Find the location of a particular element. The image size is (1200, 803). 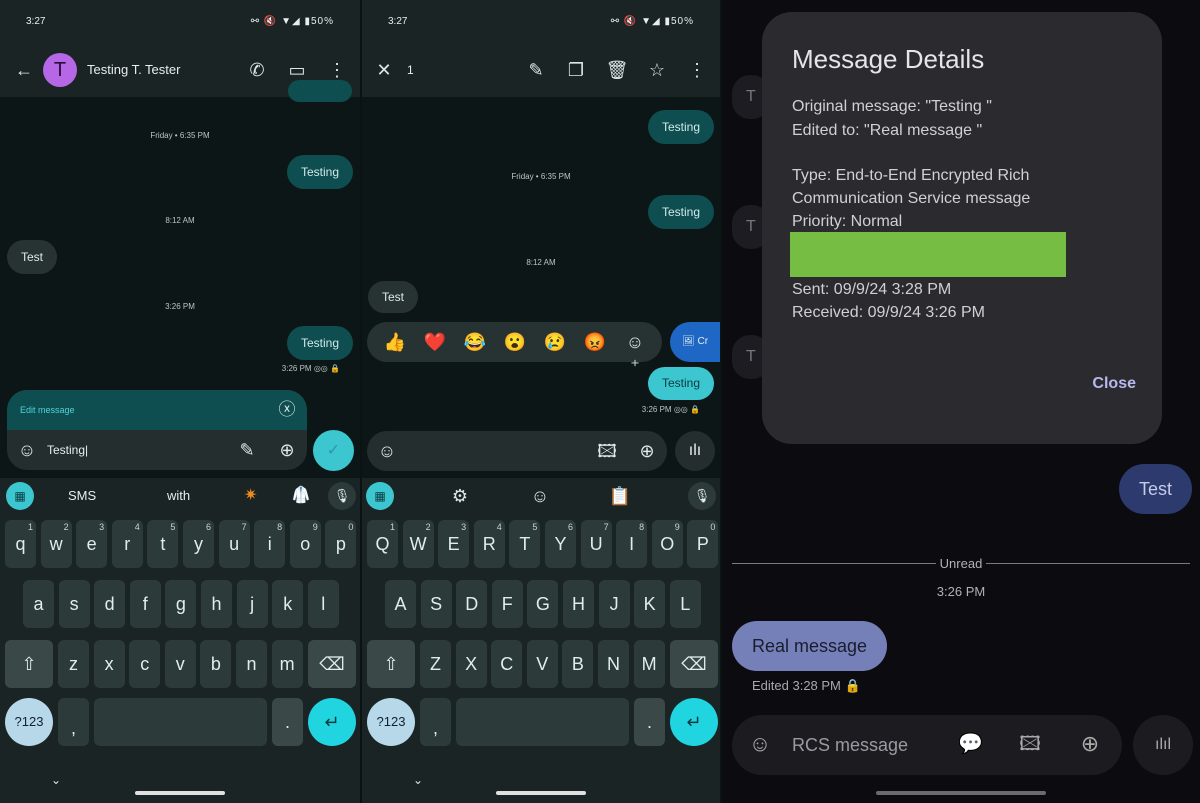

key-v: v is located at coordinates (180, 664).